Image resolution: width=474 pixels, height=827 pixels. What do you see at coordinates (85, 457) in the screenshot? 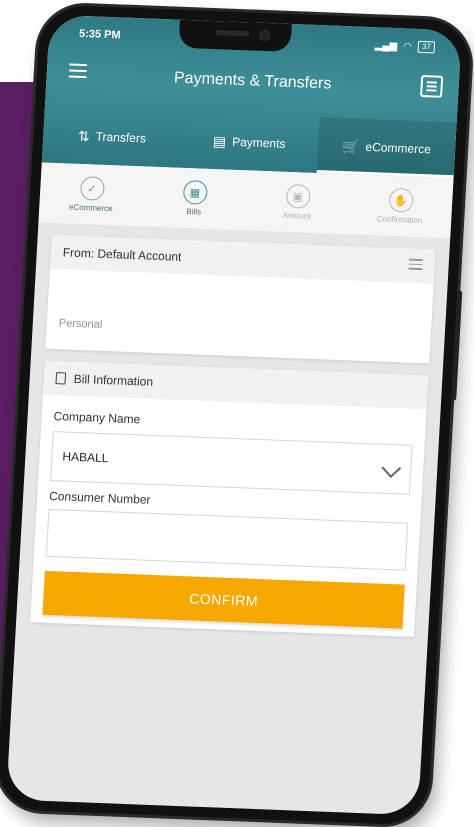
I see `company-name-value: HABALL` at bounding box center [85, 457].